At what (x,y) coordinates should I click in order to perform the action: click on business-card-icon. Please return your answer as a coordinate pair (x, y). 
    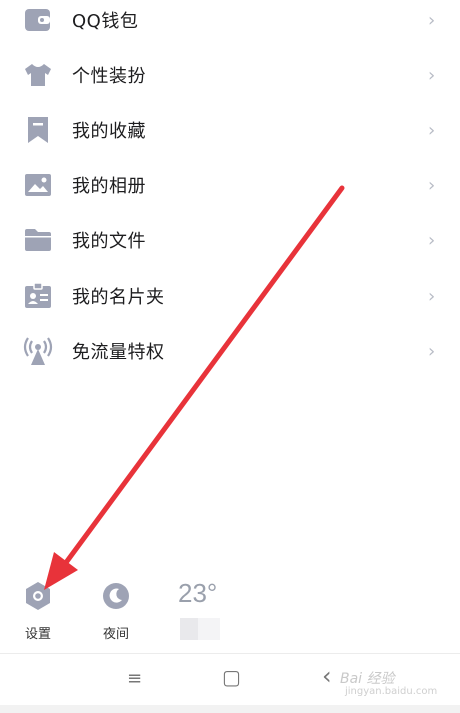
    Looking at the image, I should click on (38, 296).